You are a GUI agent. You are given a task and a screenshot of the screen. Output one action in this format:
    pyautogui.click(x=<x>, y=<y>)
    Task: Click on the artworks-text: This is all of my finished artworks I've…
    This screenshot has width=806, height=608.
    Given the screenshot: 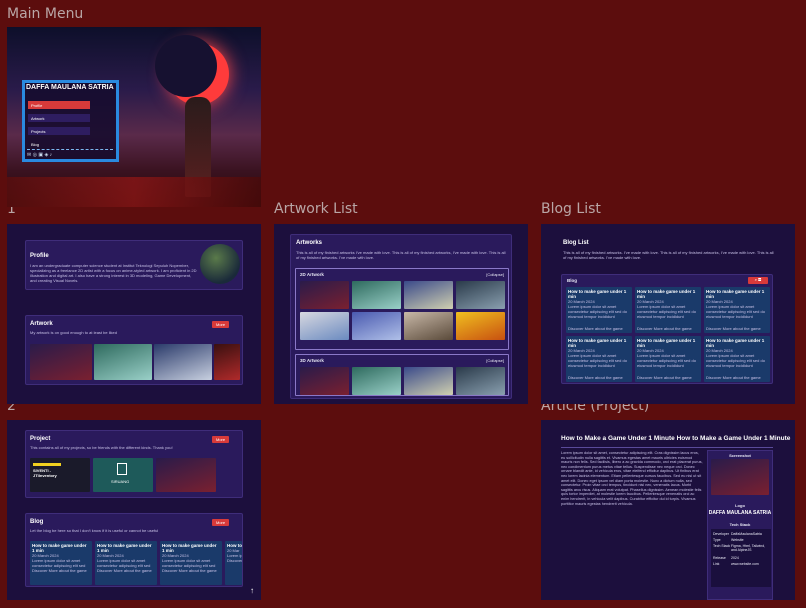 What is the action you would take?
    pyautogui.click(x=401, y=255)
    